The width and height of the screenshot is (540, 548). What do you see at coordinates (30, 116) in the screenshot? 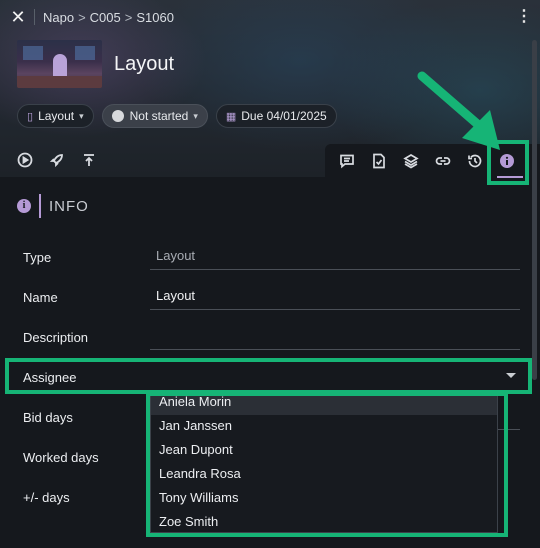
I see `document-icon: ▯` at bounding box center [30, 116].